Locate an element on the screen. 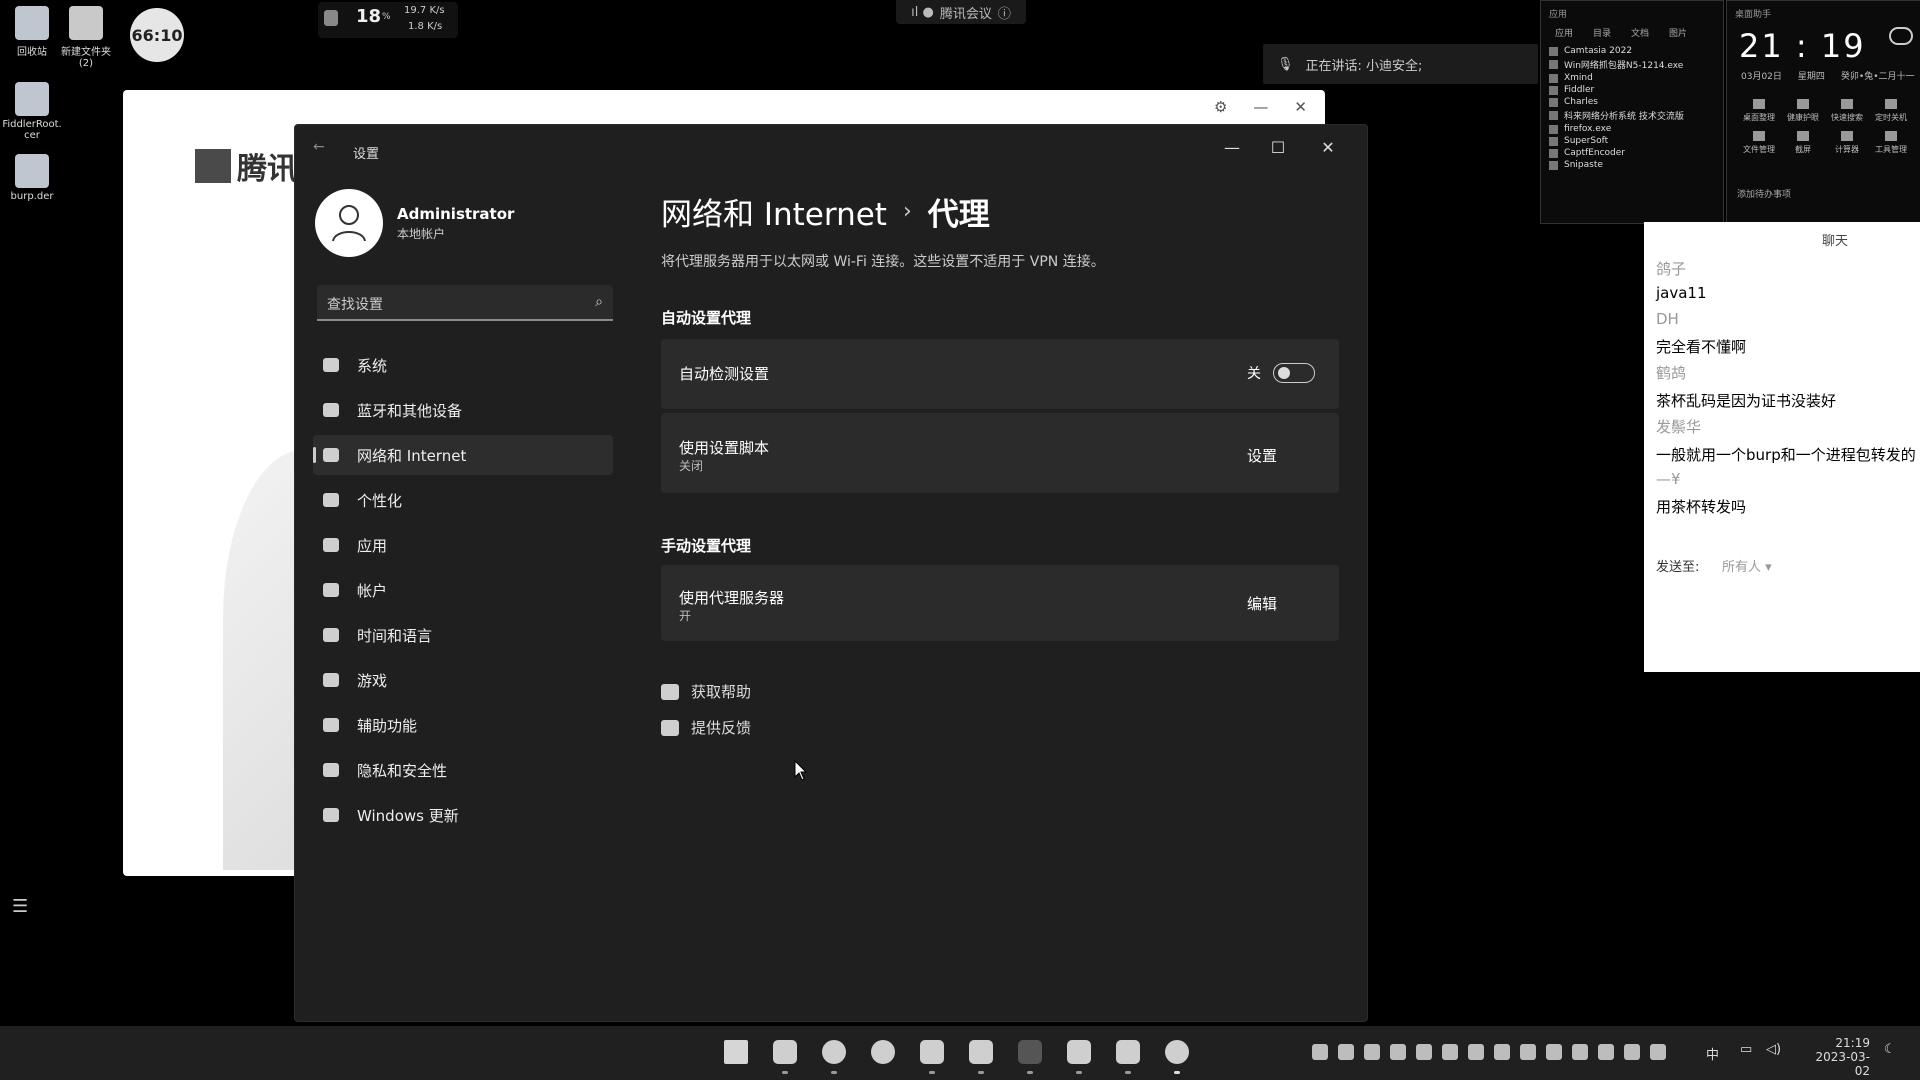  toggle-knob is located at coordinates (1284, 373).